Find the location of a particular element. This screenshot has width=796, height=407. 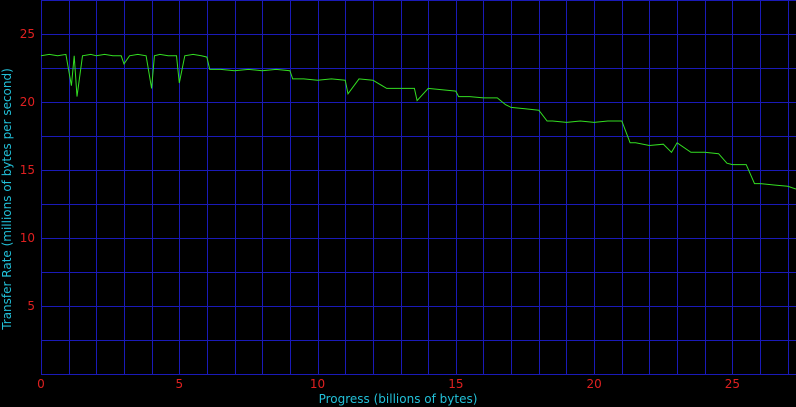

y-tick-label: 15 is located at coordinates (27, 170).